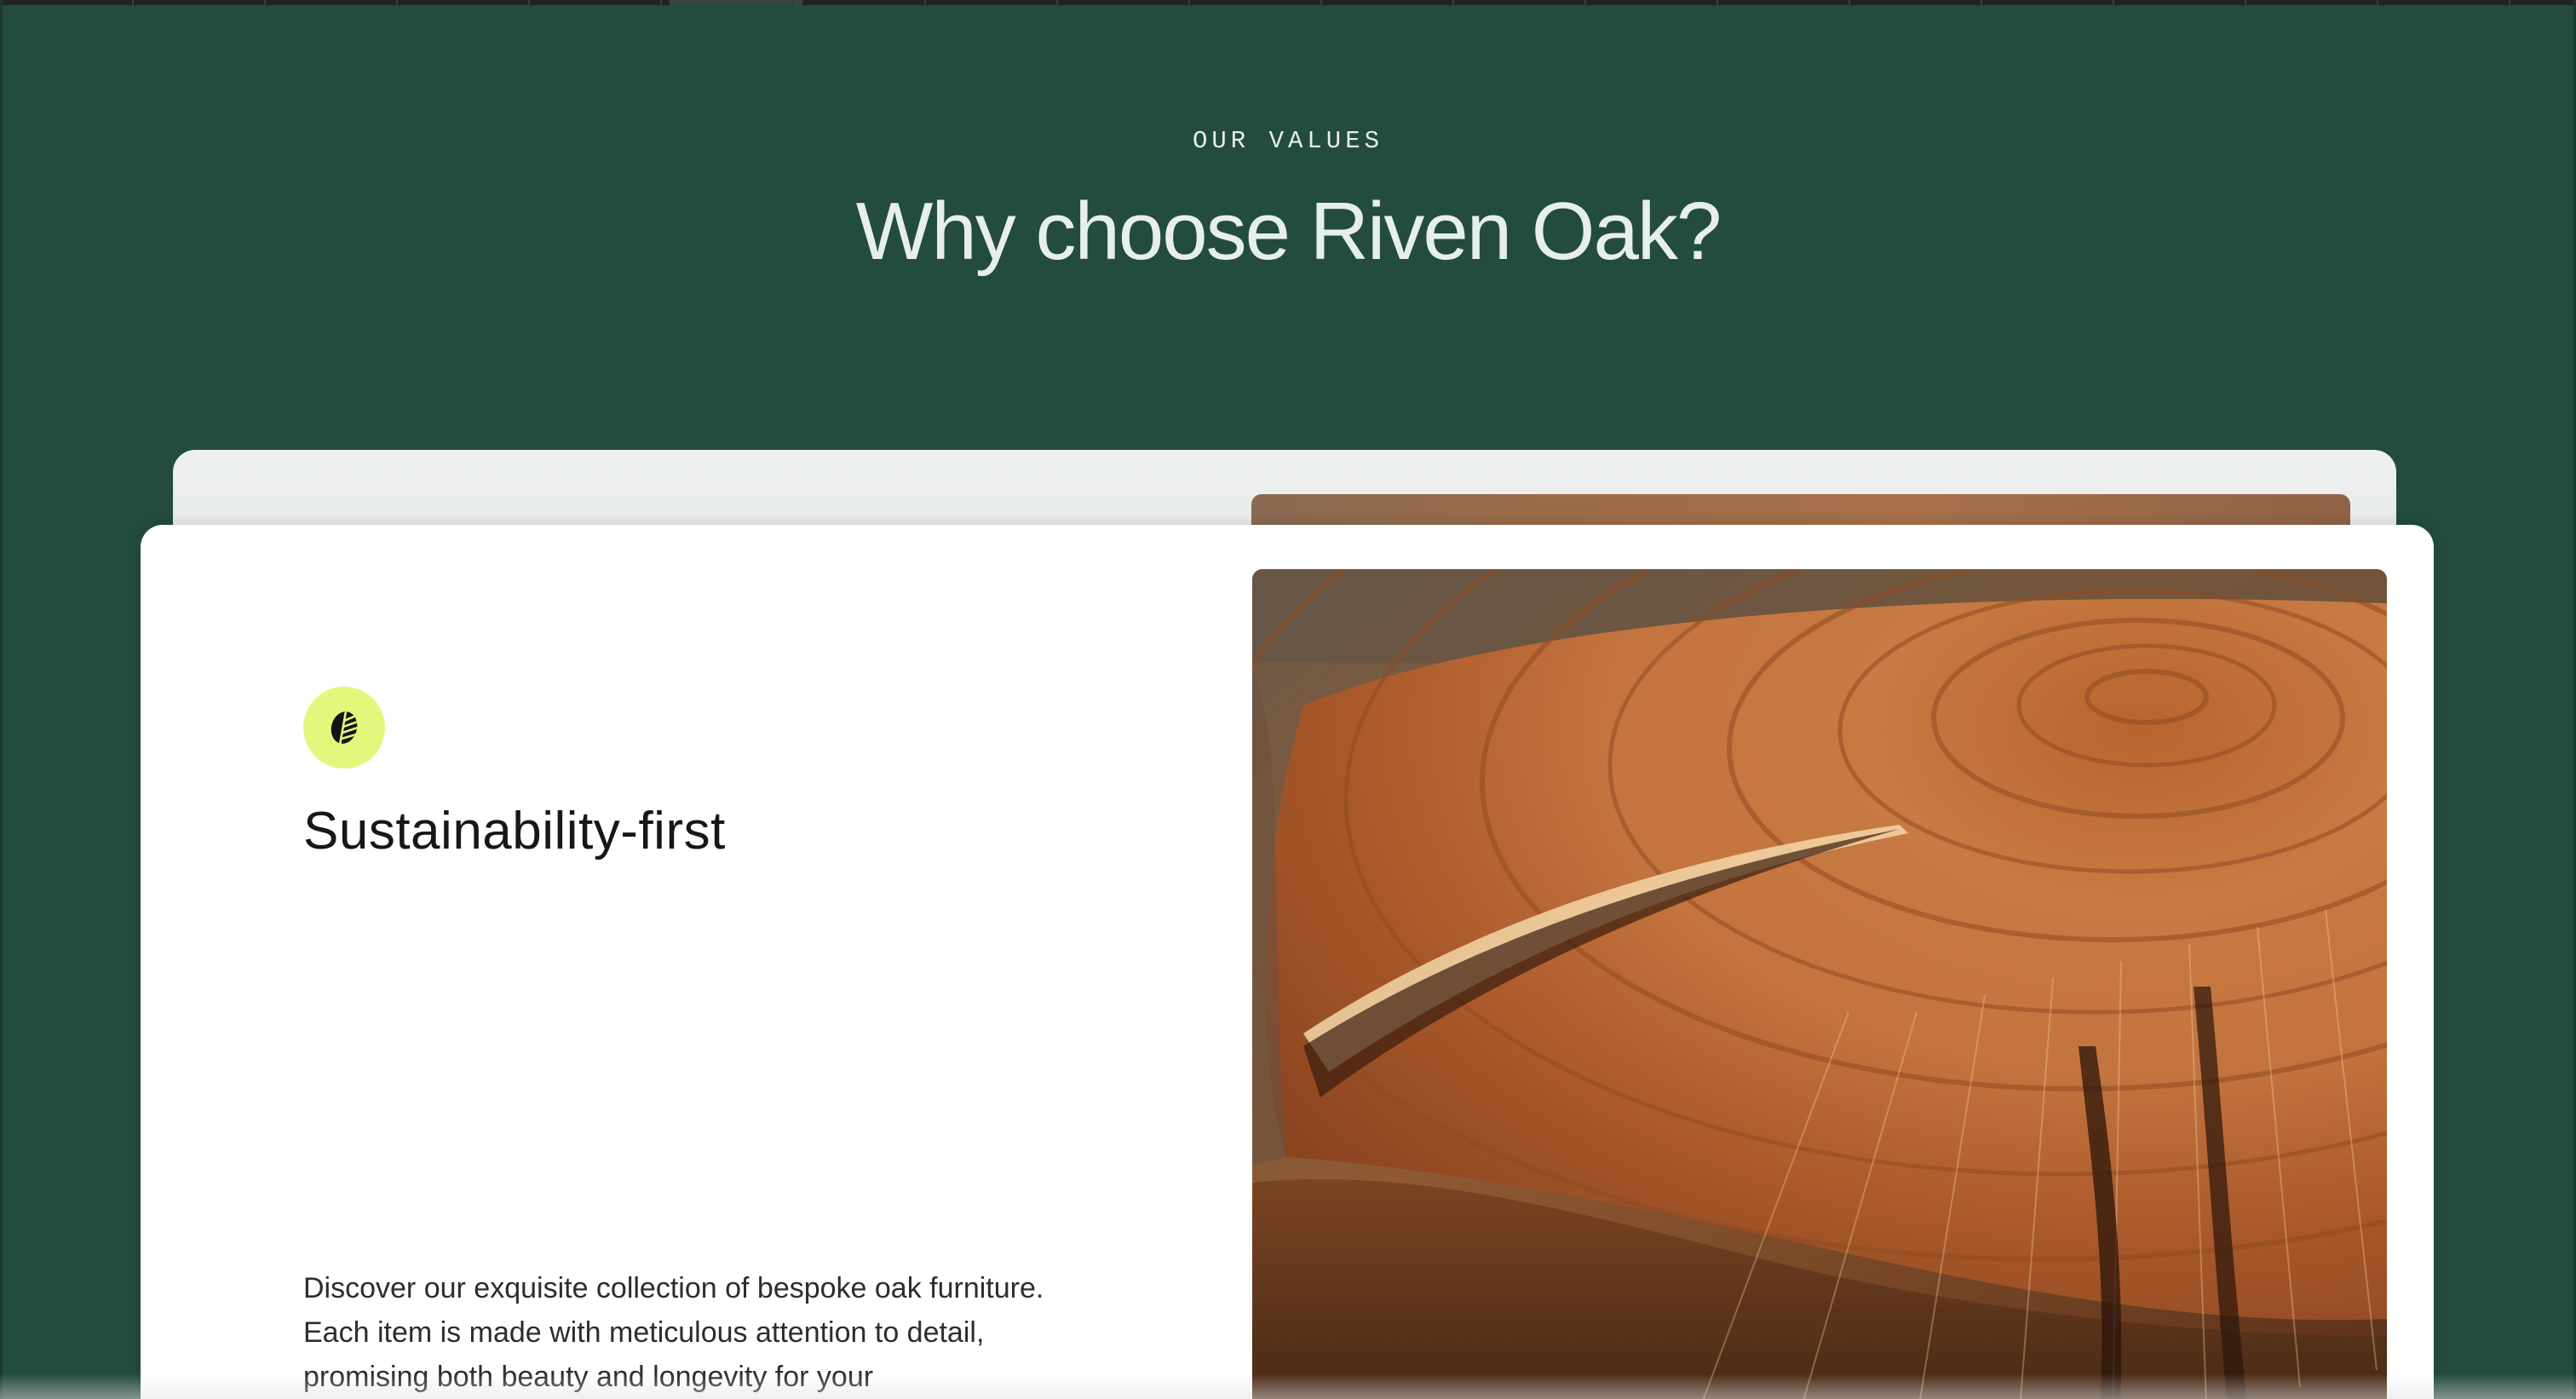  I want to click on section-title: Why choose Riven Oak?, so click(1288, 231).